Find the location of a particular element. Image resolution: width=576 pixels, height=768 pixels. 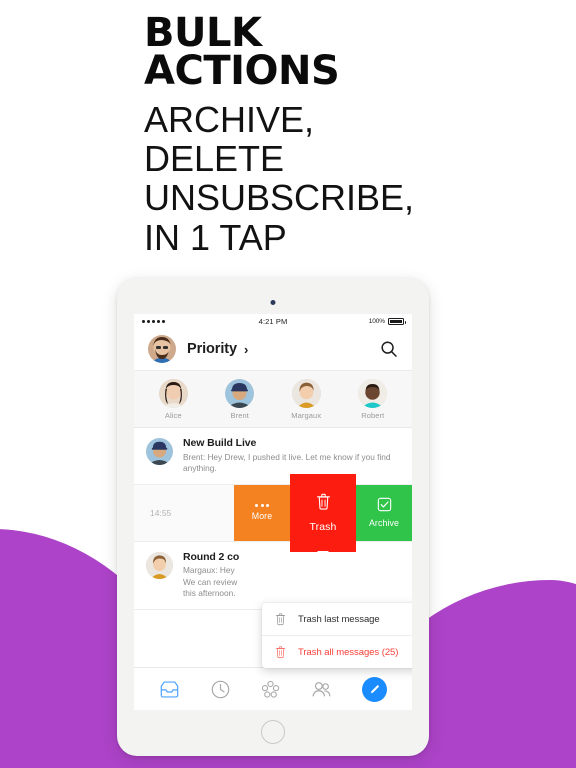

menu-item-label: Trash last message is located at coordinates (339, 619).